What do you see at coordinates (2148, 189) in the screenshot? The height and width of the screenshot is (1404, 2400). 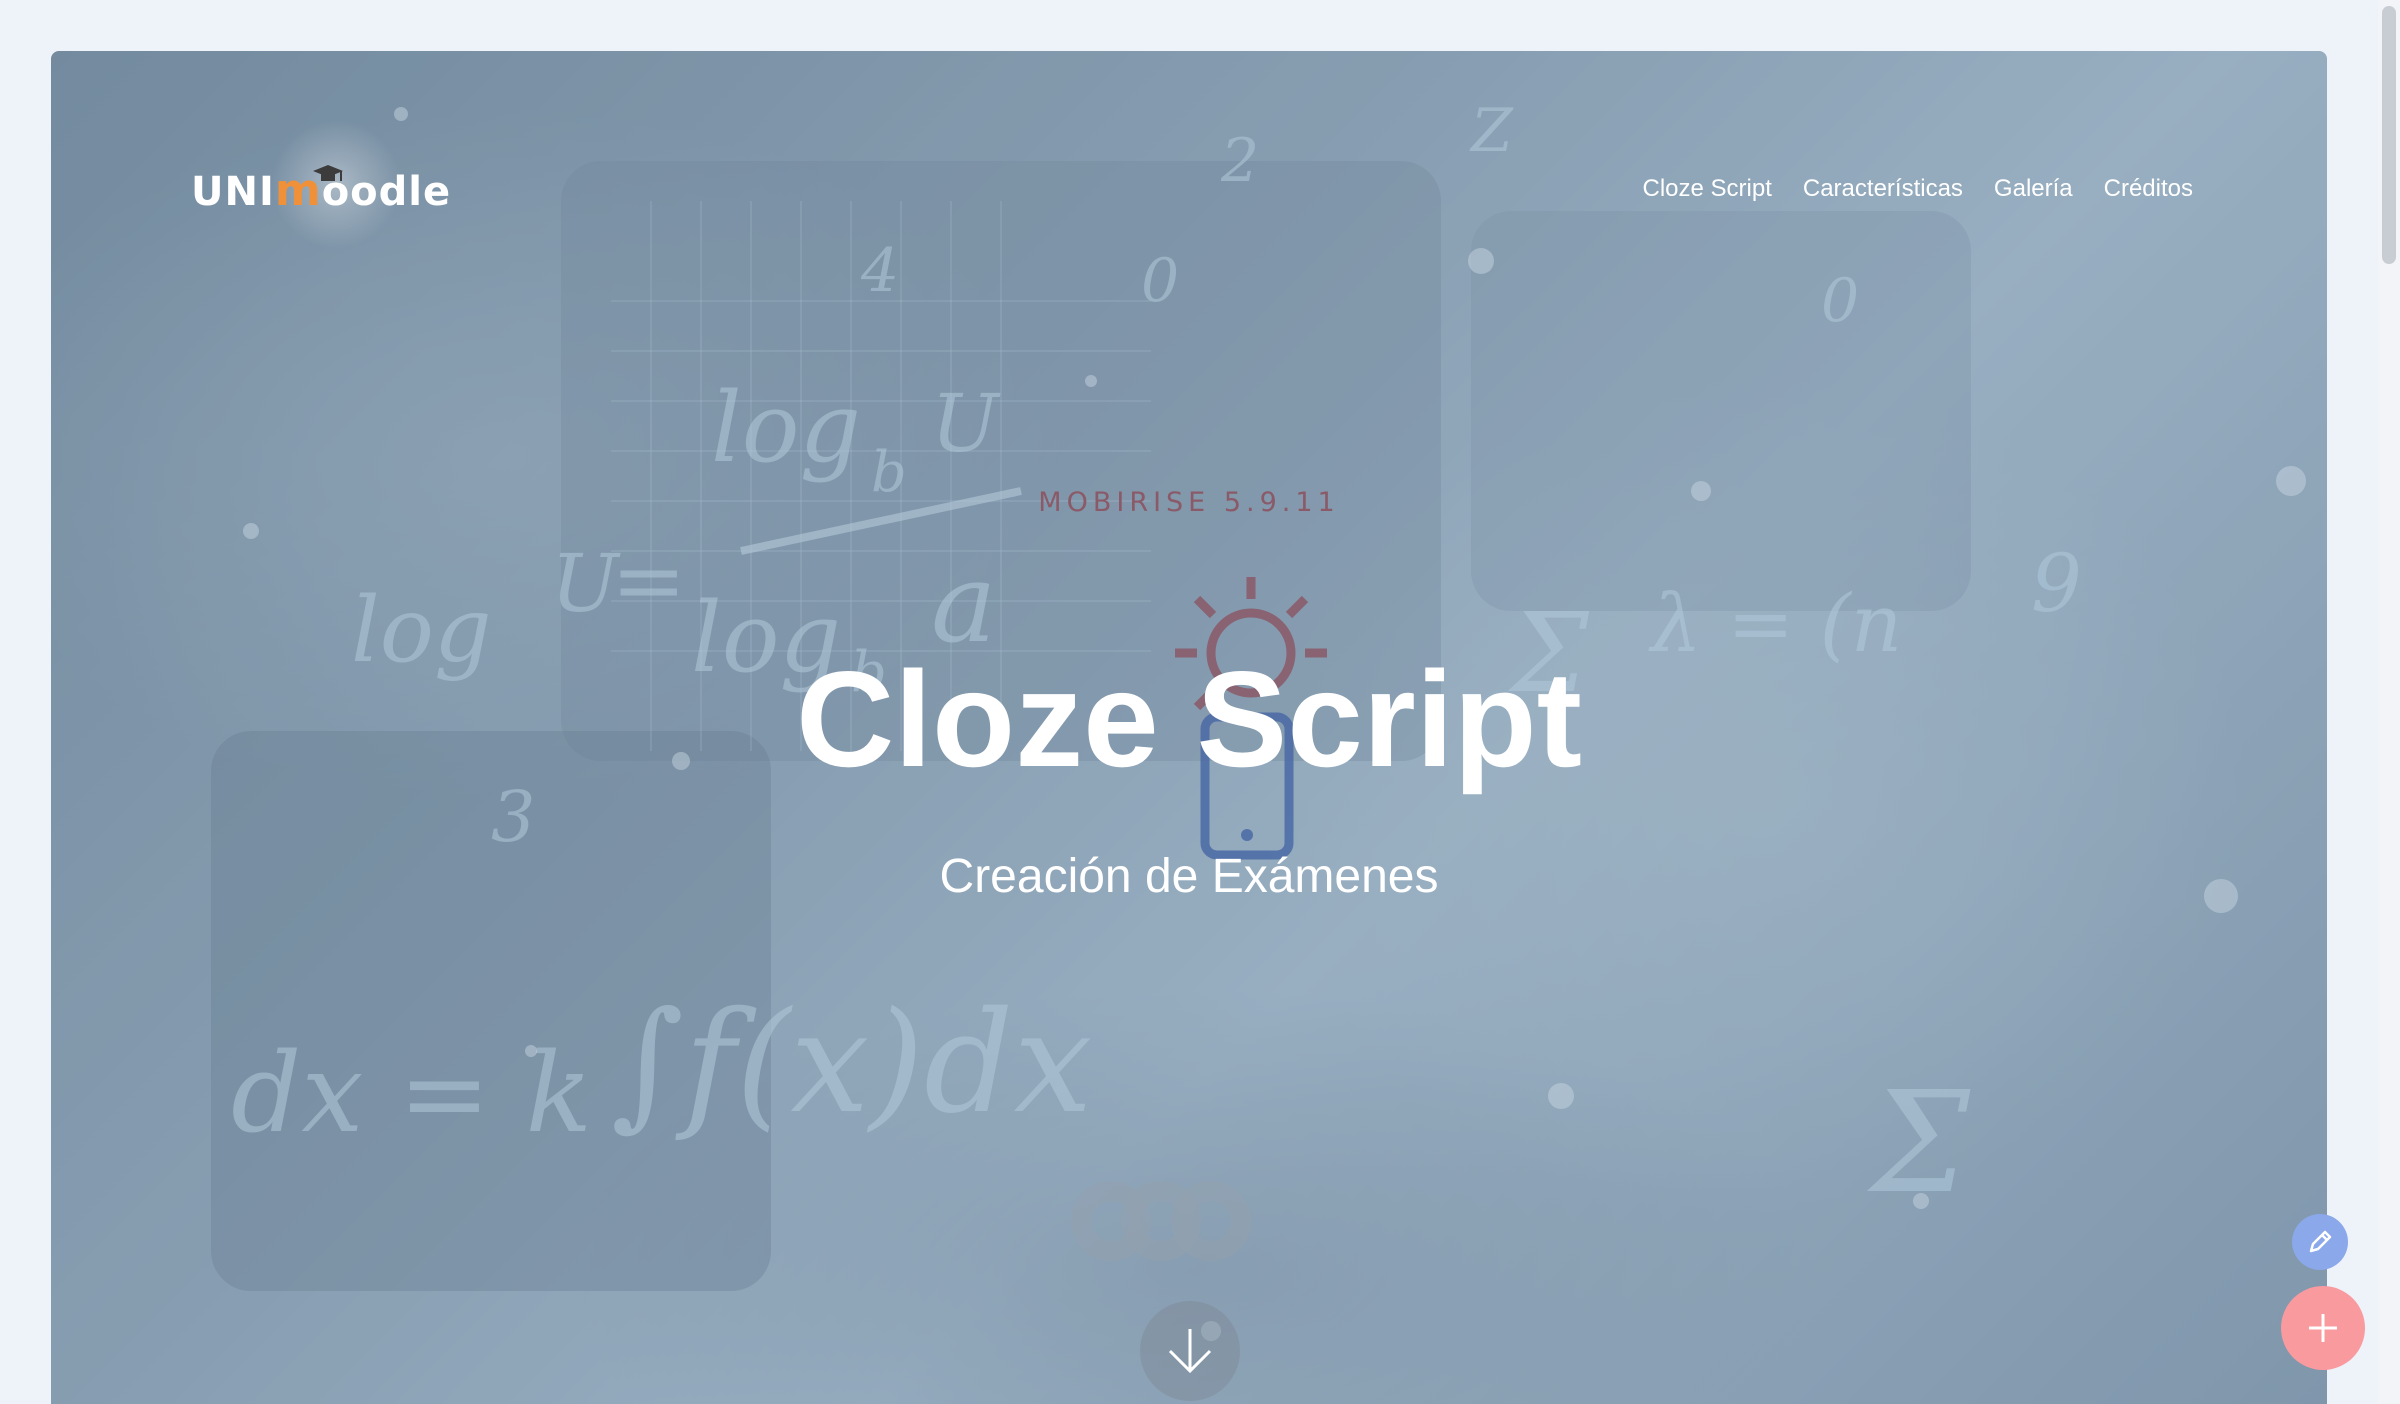 I see `nav-item-creditos: Créditos` at bounding box center [2148, 189].